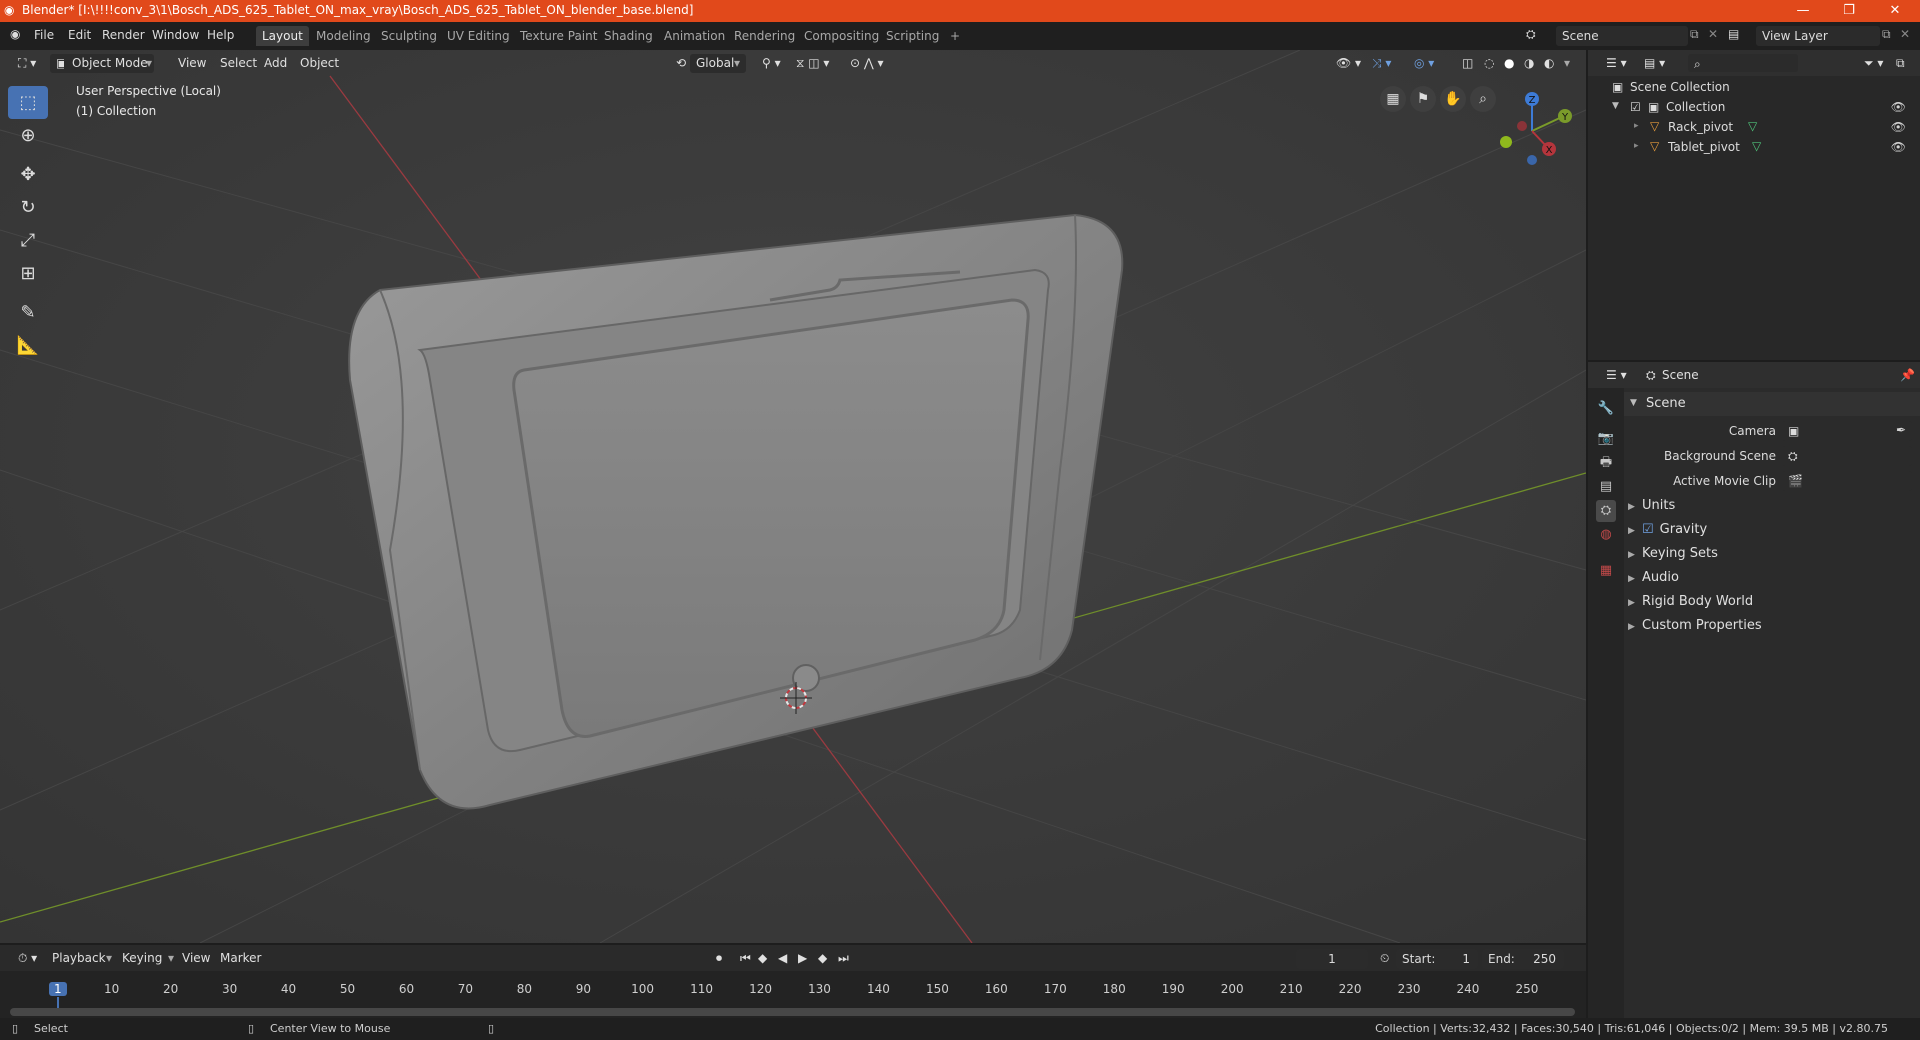  I want to click on scene-selector-icon: ⛭, so click(1531, 34).